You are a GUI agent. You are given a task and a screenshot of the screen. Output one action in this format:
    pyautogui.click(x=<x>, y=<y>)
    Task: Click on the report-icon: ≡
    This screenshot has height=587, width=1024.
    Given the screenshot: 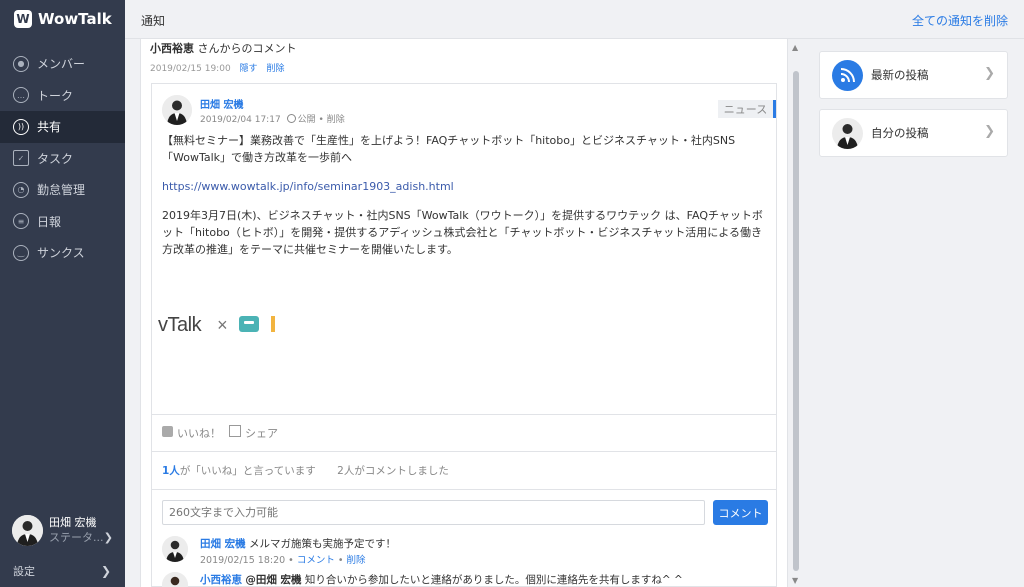 What is the action you would take?
    pyautogui.click(x=21, y=221)
    